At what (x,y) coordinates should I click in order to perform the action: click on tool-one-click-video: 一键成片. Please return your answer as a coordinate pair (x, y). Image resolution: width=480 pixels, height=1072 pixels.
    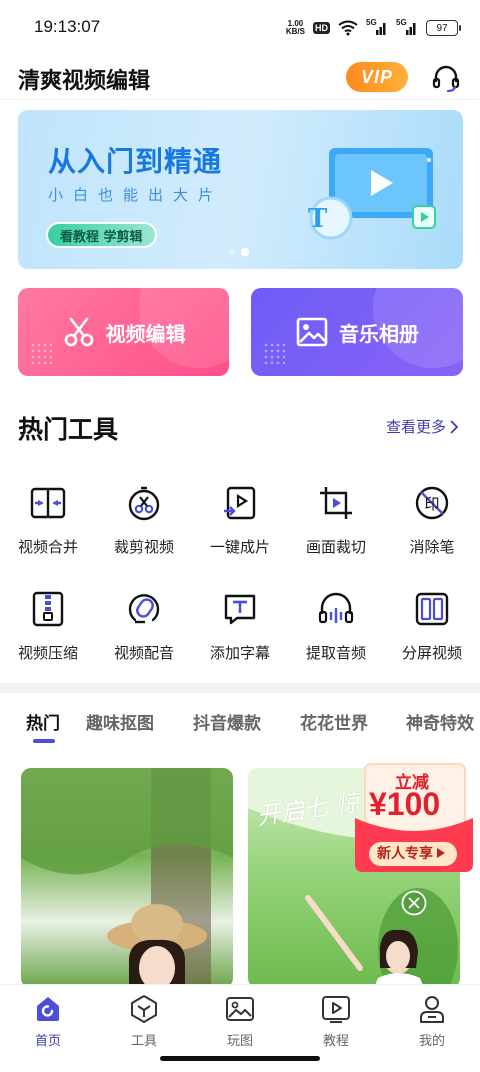
    Looking at the image, I should click on (240, 520).